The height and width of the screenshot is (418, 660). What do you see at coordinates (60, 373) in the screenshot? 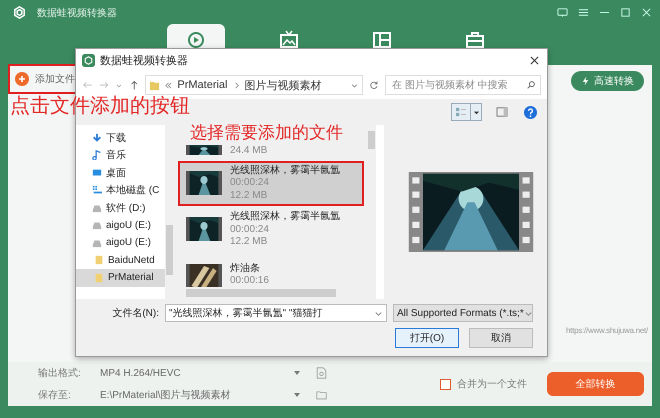
I see `output-format-label: 输出格式:` at bounding box center [60, 373].